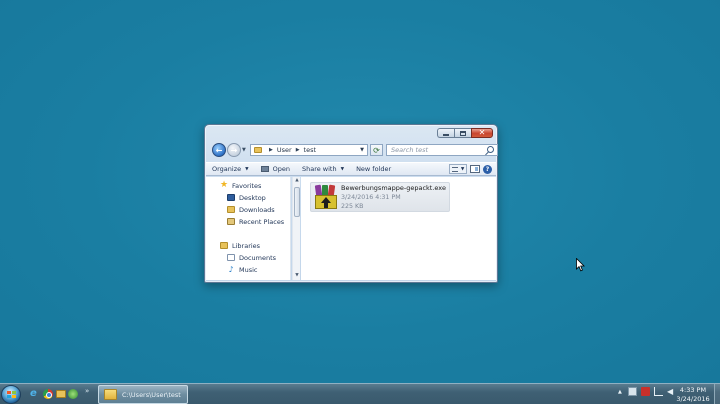 The height and width of the screenshot is (404, 720). I want to click on window-controls: ✕, so click(465, 133).